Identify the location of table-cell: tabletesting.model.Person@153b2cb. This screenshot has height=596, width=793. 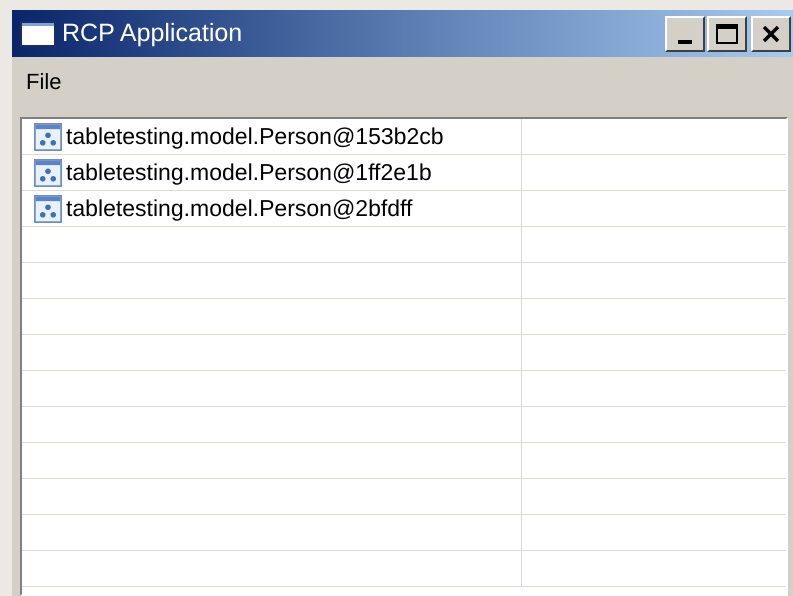
(272, 136).